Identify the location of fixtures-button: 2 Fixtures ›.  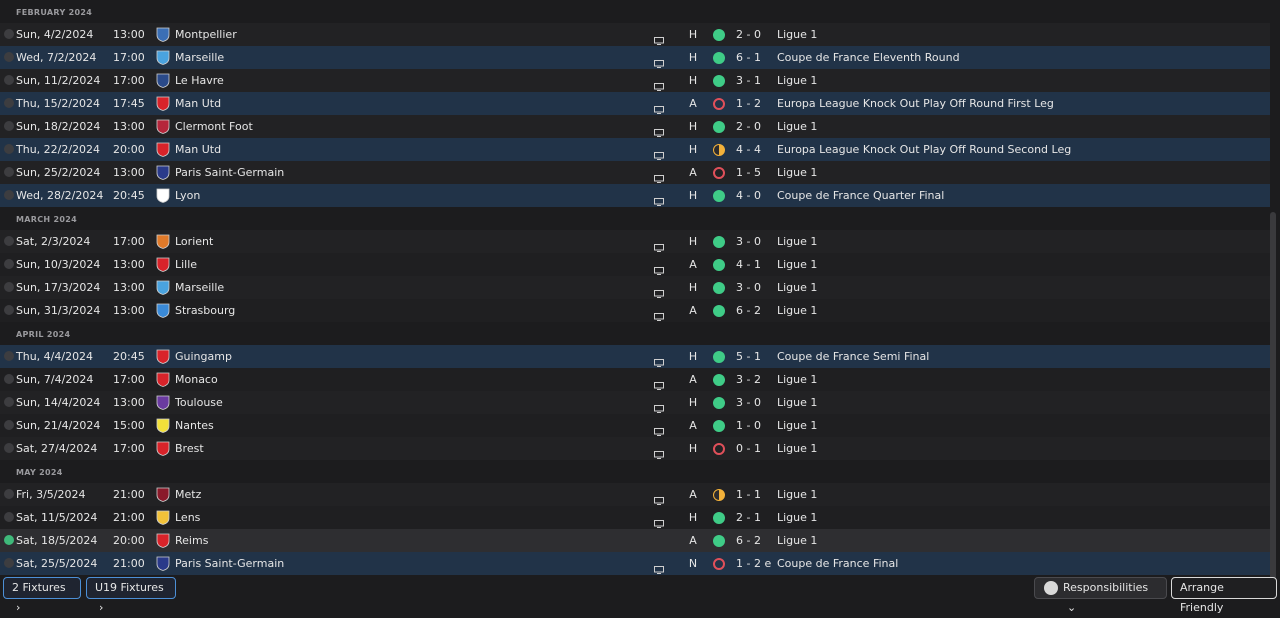
(42, 595).